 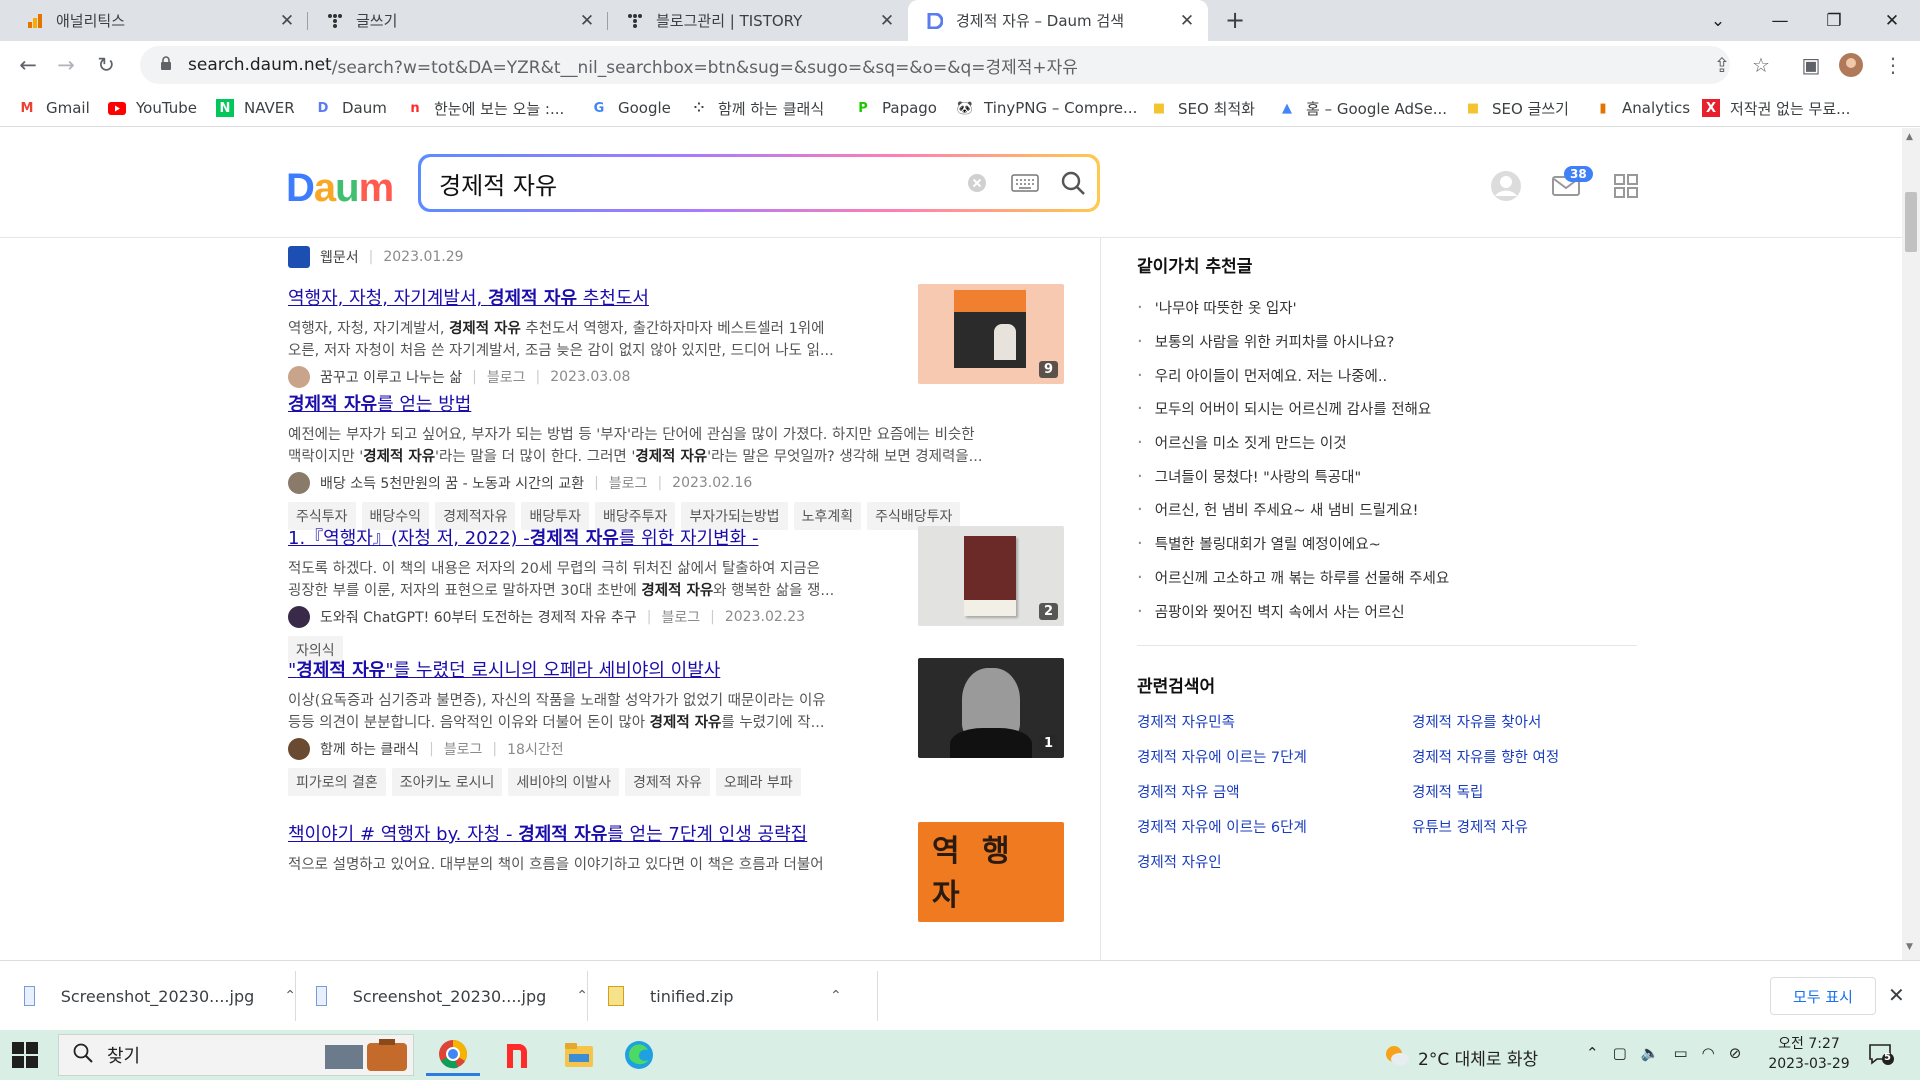 What do you see at coordinates (1620, 1053) in the screenshot?
I see `meet-icon: ▢` at bounding box center [1620, 1053].